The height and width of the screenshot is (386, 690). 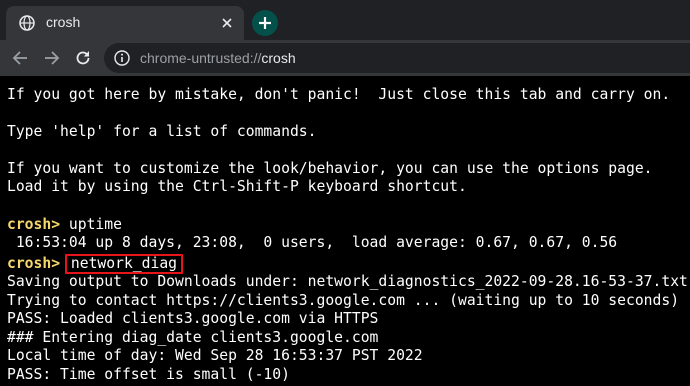 What do you see at coordinates (27, 23) in the screenshot?
I see `globe-icon` at bounding box center [27, 23].